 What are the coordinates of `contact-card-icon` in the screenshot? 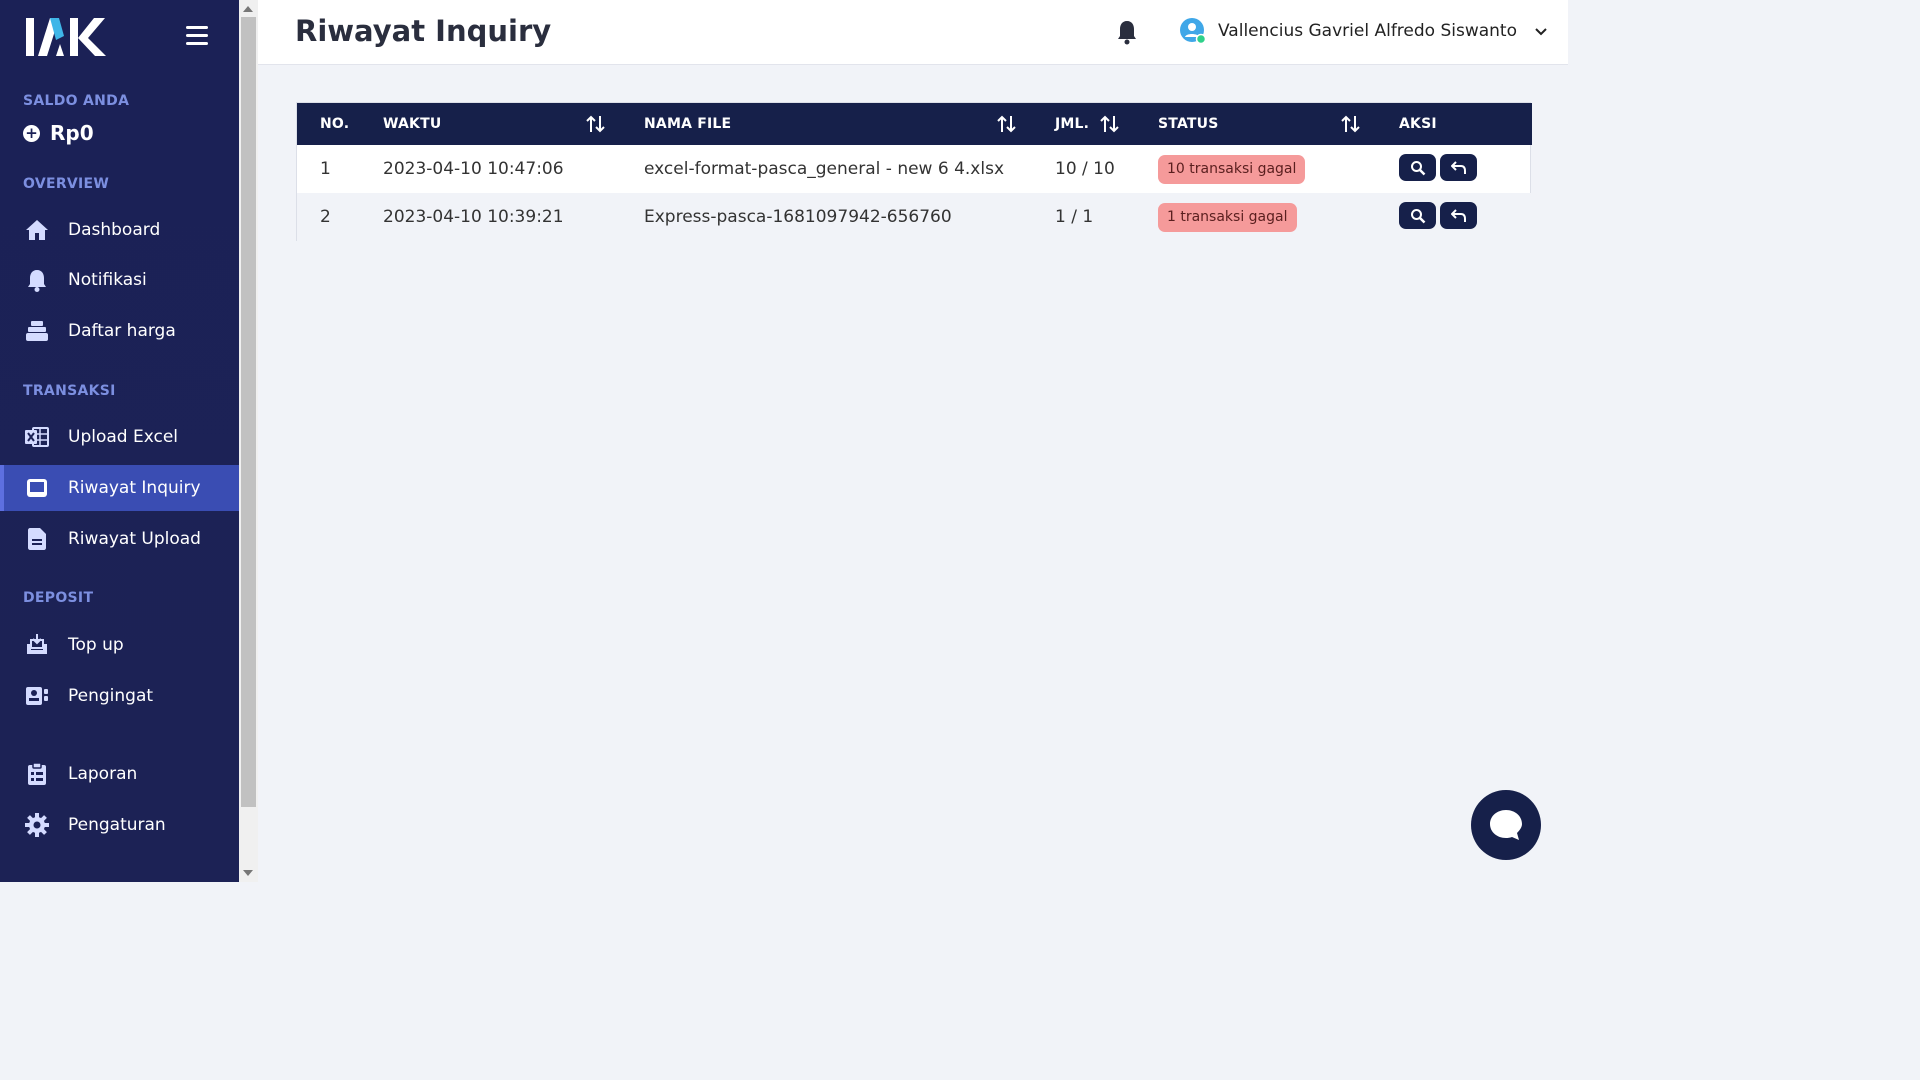 It's located at (37, 696).